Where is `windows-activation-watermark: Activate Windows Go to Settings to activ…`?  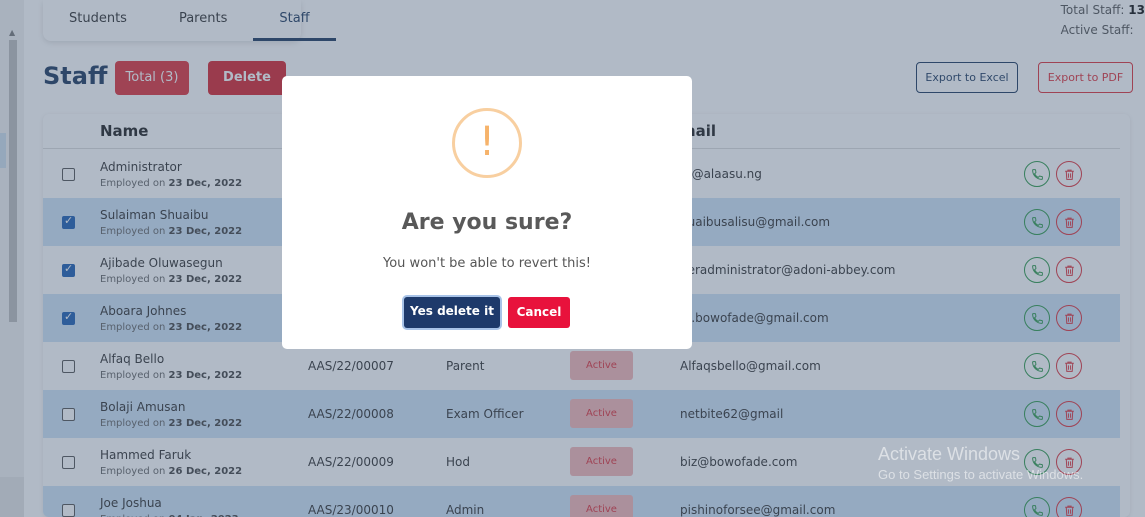
windows-activation-watermark: Activate Windows Go to Settings to activ… is located at coordinates (980, 463).